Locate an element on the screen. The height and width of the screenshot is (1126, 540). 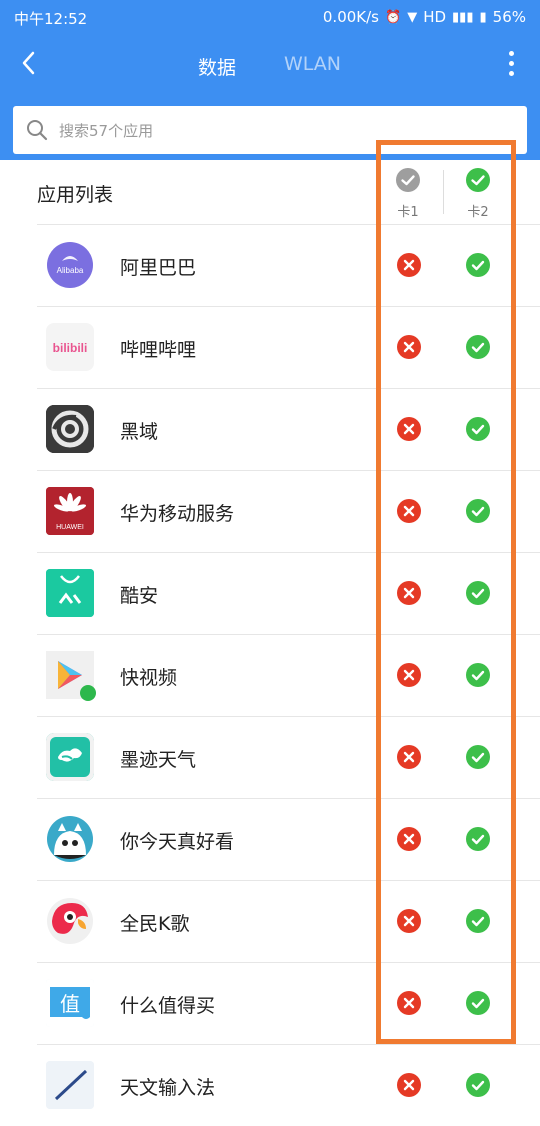
col-card2-header: 卡2 is located at coordinates (478, 193).